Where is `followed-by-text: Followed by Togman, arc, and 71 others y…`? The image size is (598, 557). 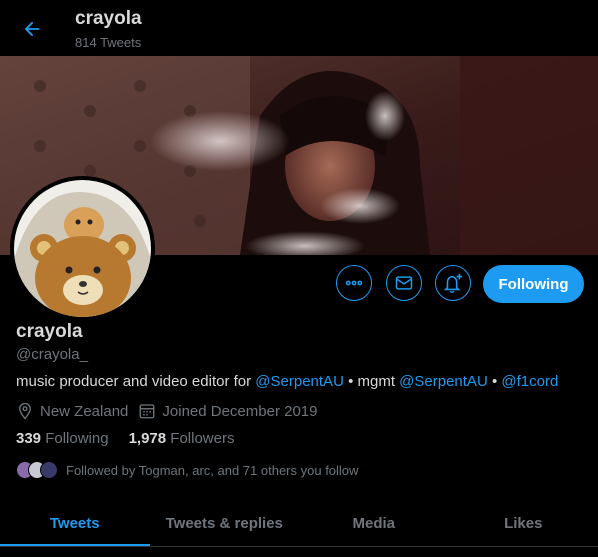
followed-by-text: Followed by Togman, arc, and 71 others y… is located at coordinates (212, 470).